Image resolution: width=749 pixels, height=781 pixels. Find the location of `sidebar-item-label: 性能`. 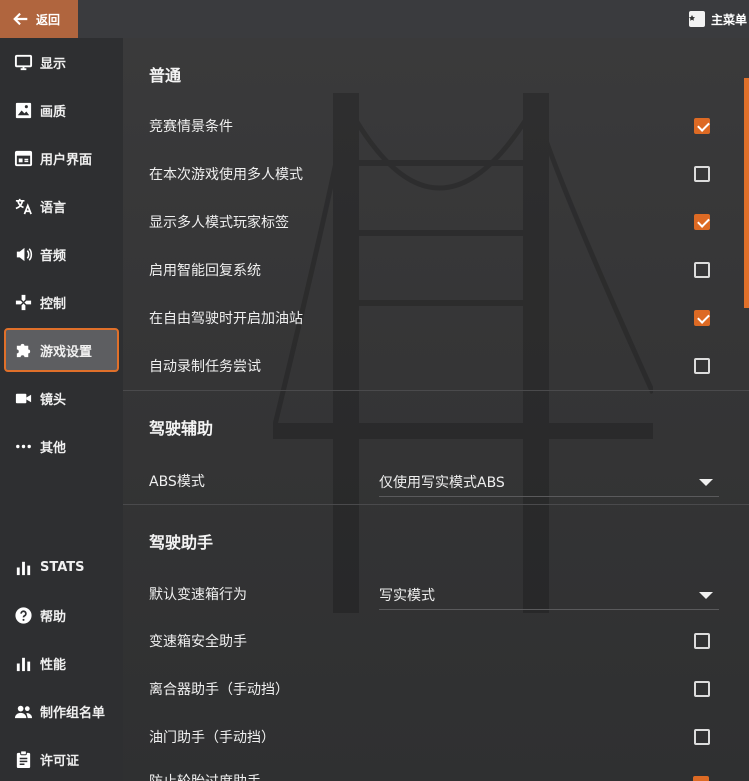

sidebar-item-label: 性能 is located at coordinates (53, 665).